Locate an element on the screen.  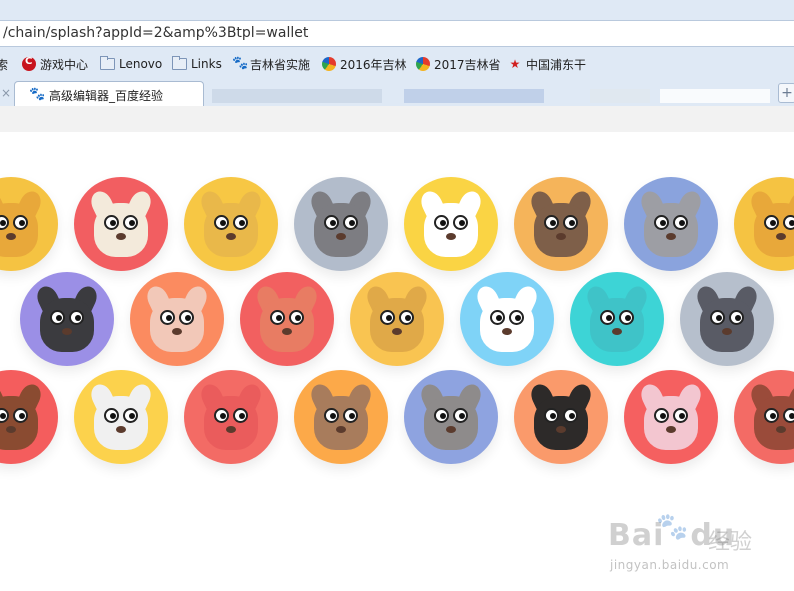
bookmark-item-game-center: 游戏中心 is located at coordinates (55, 64).